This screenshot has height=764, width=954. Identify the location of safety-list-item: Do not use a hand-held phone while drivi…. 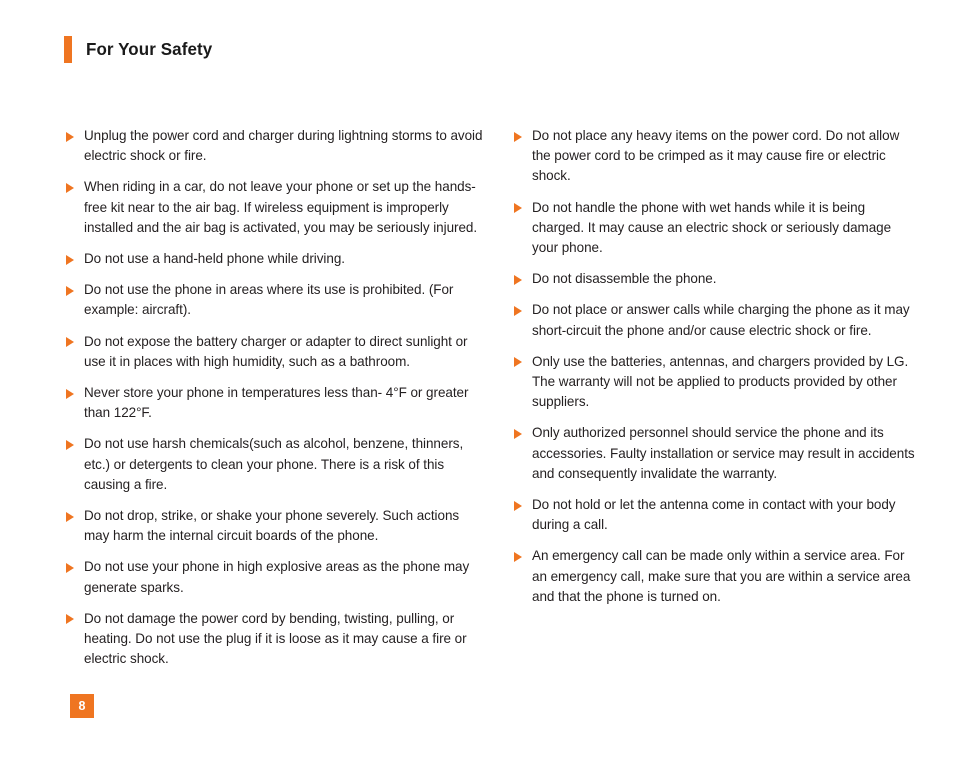
(279, 259).